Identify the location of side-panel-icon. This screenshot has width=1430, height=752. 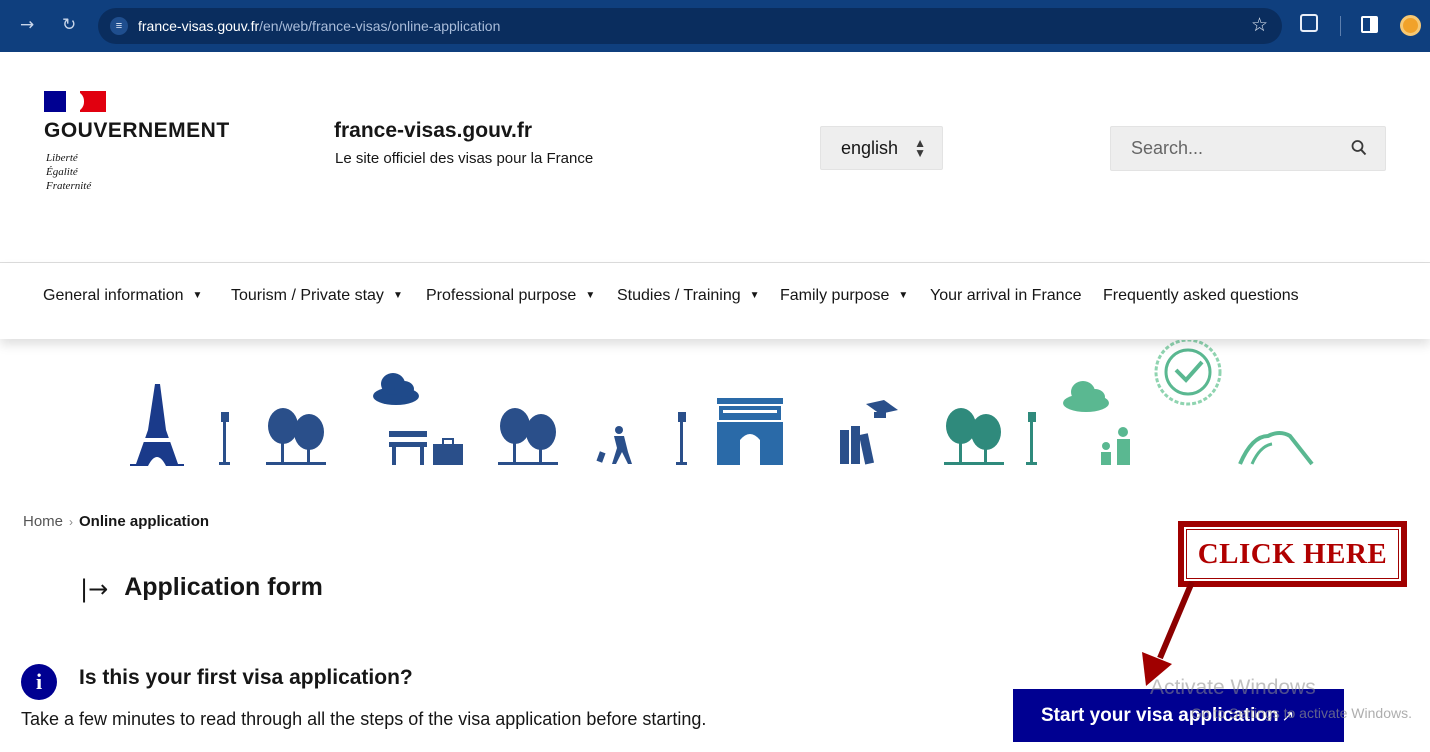
(1369, 24).